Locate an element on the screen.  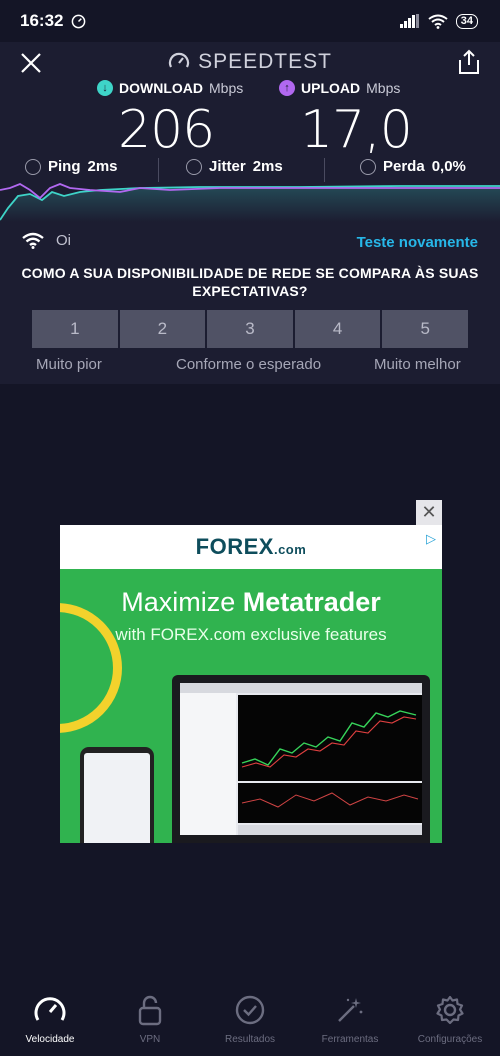
ad-decorative-ring is located at coordinates (91, 668).